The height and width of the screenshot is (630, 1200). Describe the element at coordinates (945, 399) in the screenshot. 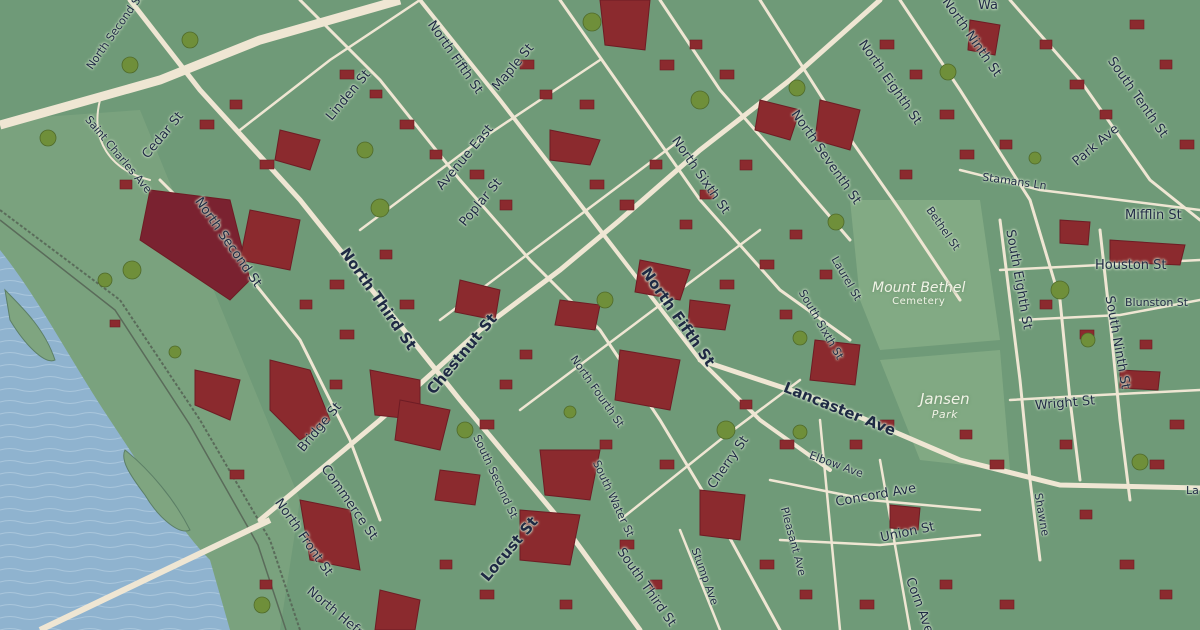

I see `place-name-jansen: Jansen` at that location.